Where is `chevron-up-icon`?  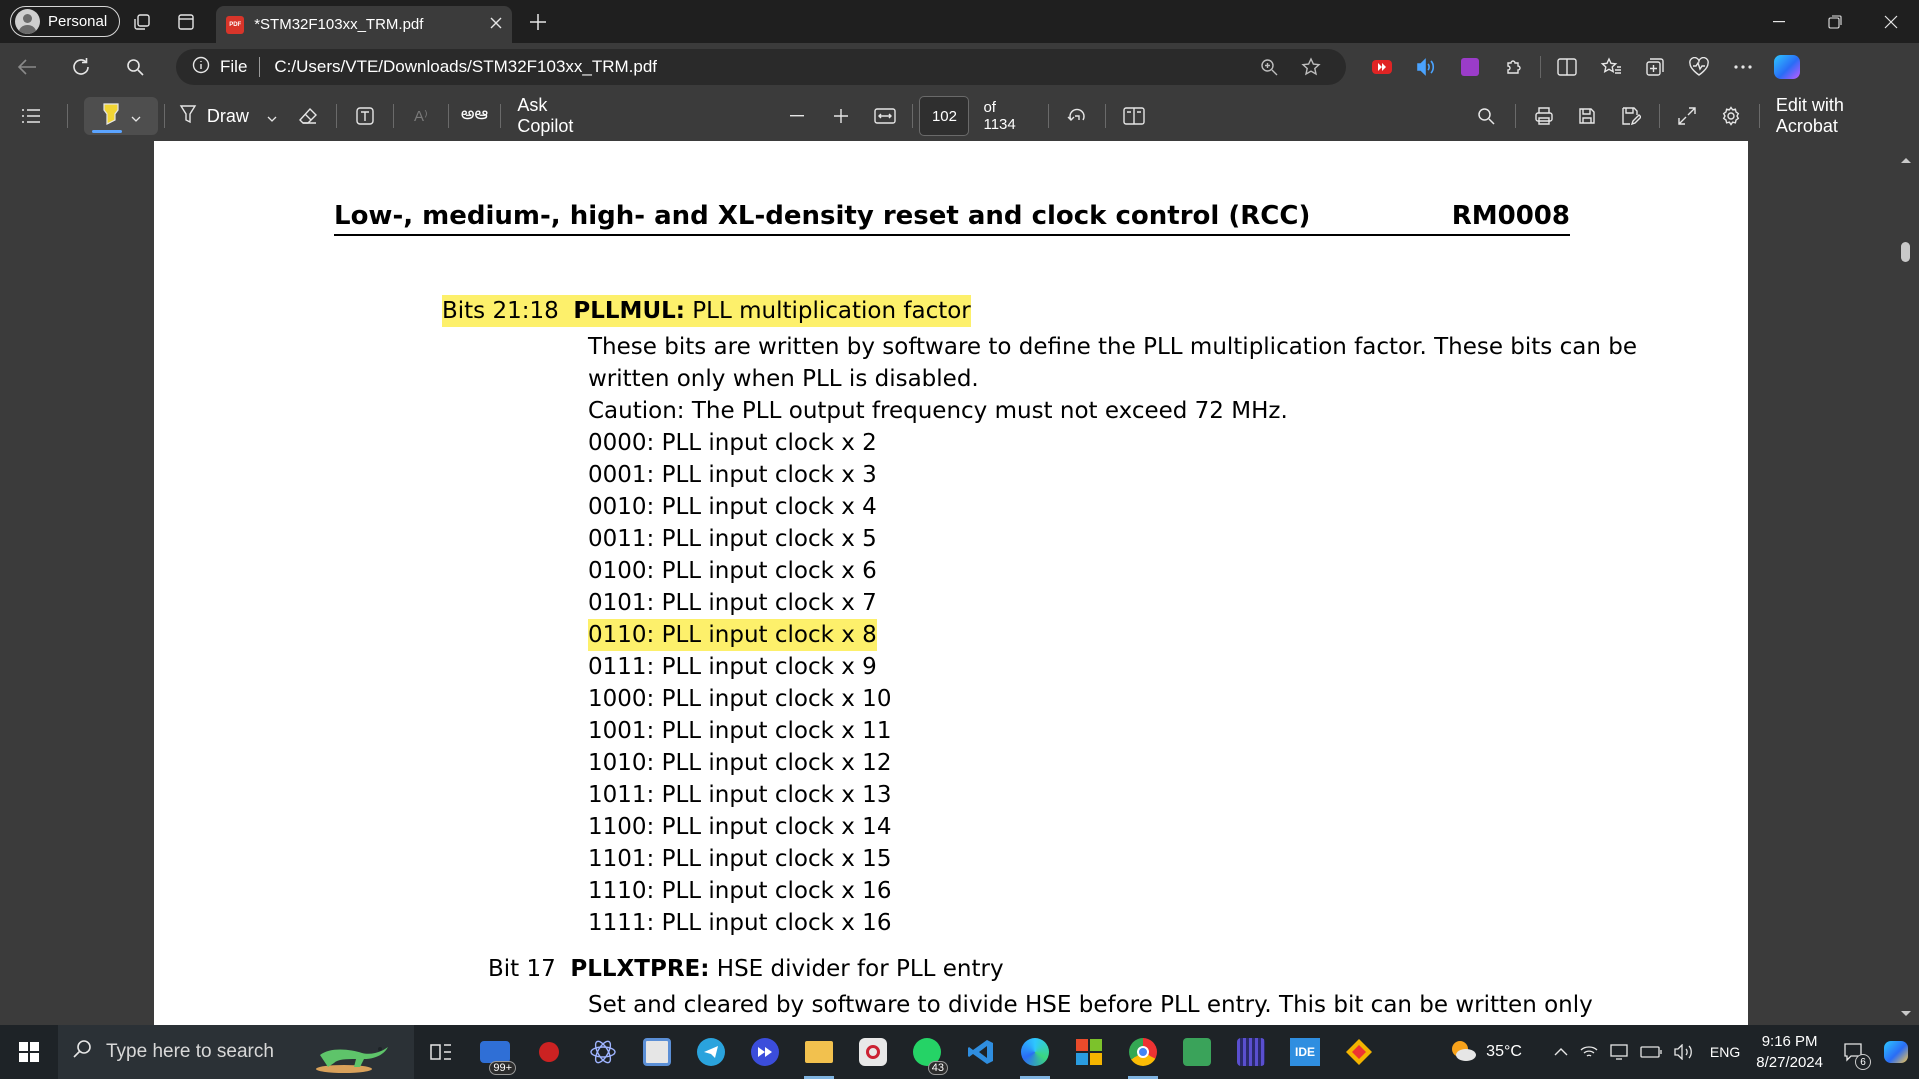
chevron-up-icon is located at coordinates (1561, 1052).